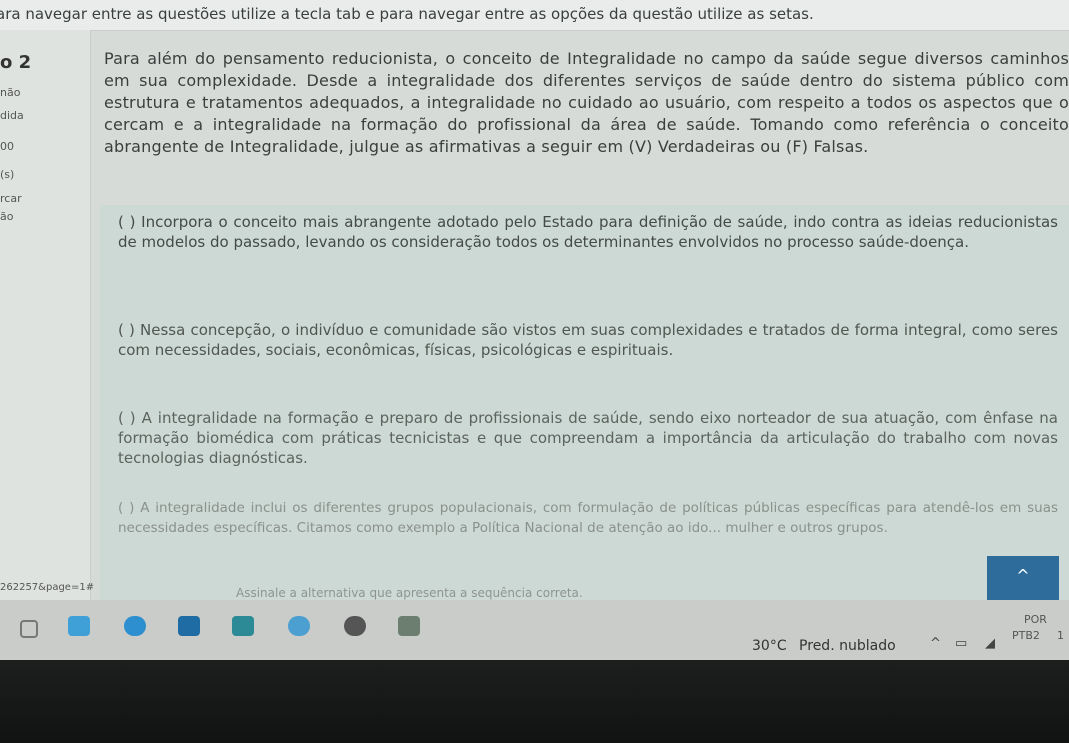 The height and width of the screenshot is (743, 1069). I want to click on language-indicator: POR PTB2, so click(1029, 628).